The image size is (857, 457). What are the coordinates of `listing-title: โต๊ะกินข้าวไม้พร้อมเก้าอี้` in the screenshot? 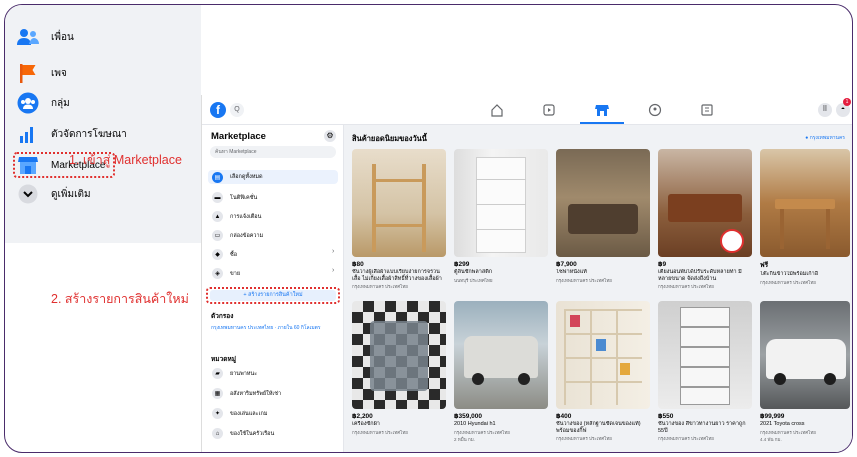 It's located at (789, 274).